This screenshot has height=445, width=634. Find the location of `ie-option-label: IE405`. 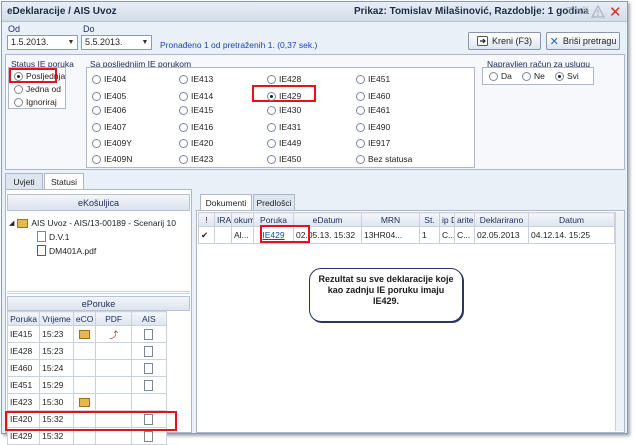

ie-option-label: IE405 is located at coordinates (115, 96).